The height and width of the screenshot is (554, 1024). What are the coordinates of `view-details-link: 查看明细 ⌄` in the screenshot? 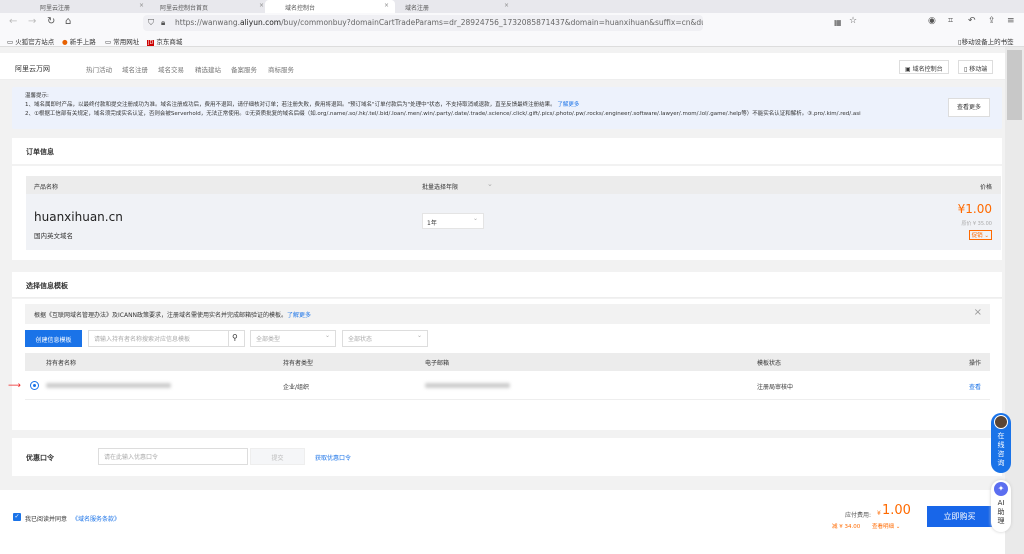 It's located at (886, 526).